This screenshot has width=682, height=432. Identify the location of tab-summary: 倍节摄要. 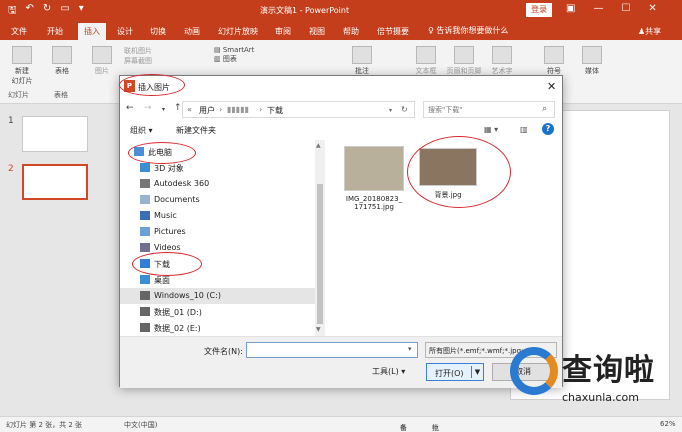
(393, 31).